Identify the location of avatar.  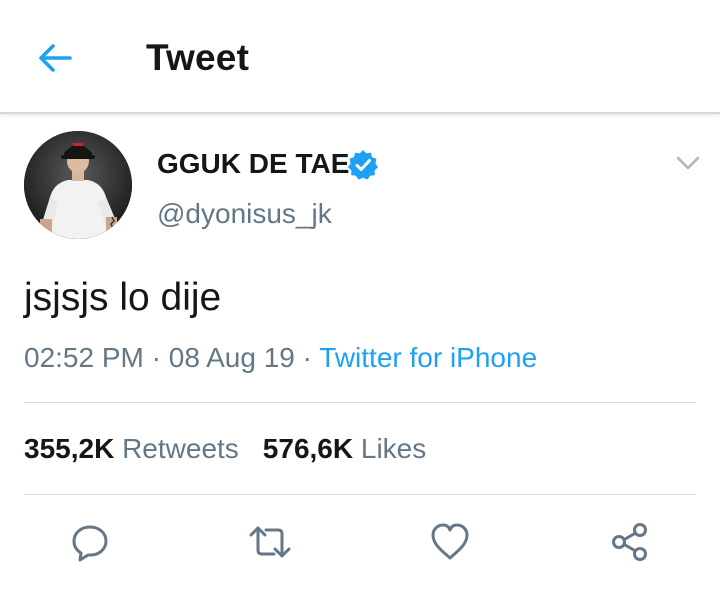
(78, 185).